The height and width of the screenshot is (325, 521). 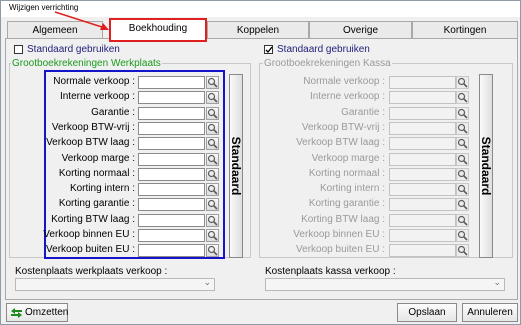 I want to click on left-kostenplaats-combo: ⌄, so click(x=115, y=284).